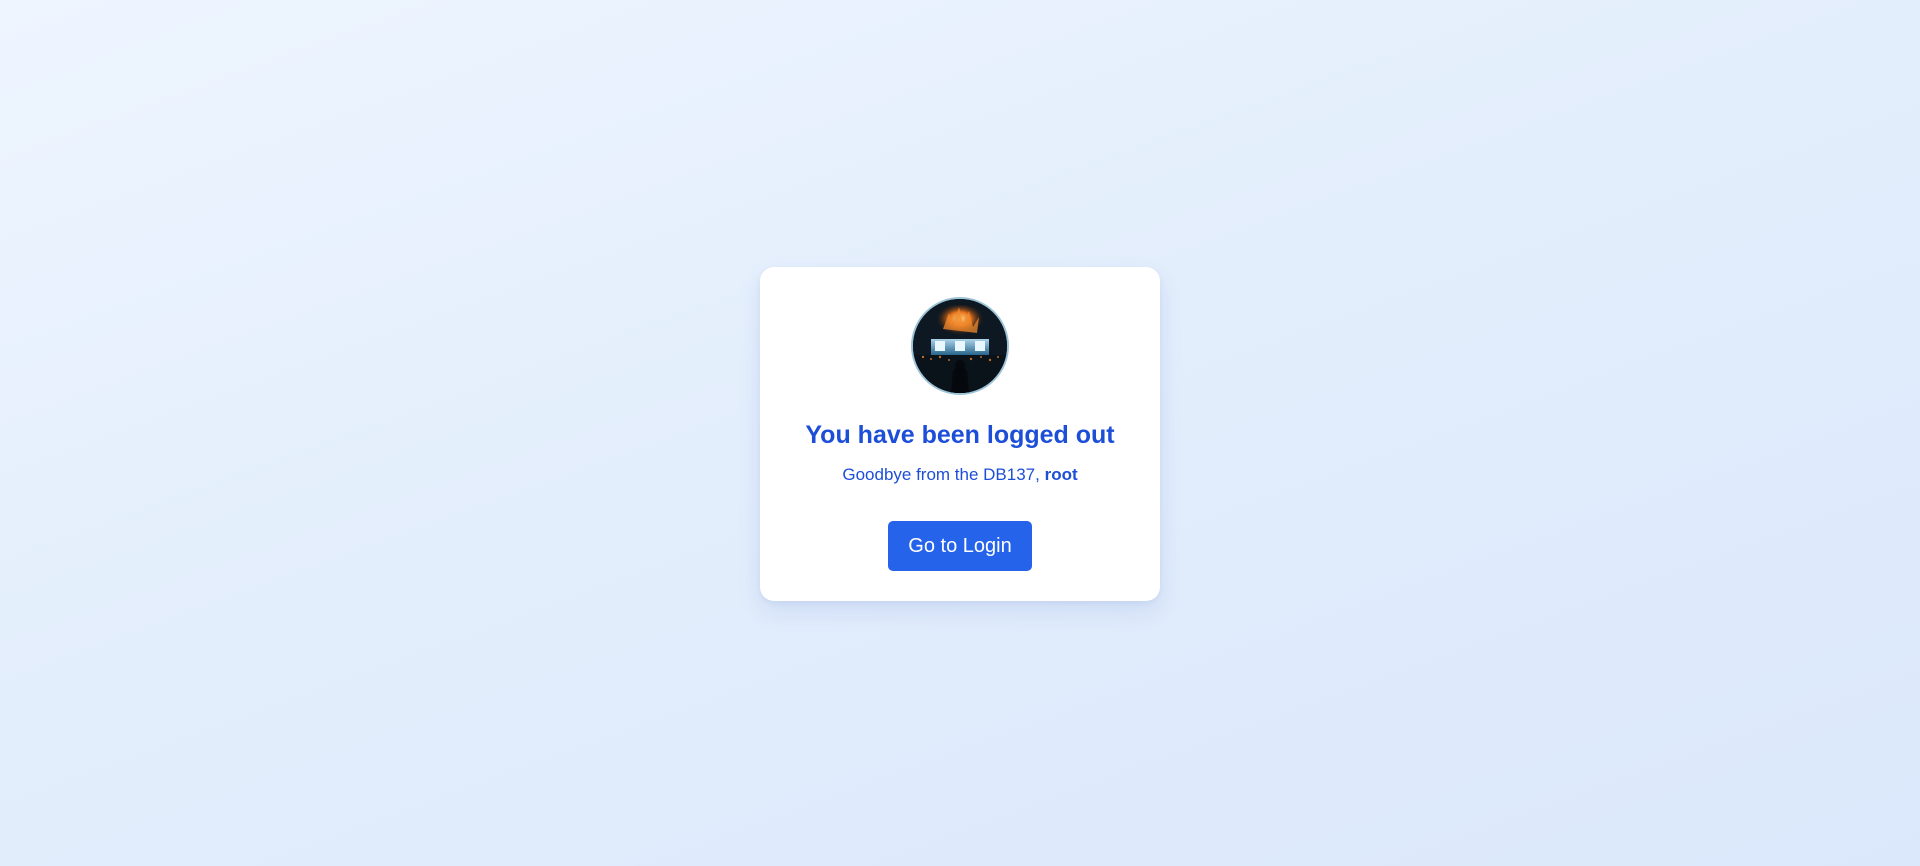  I want to click on goodbye-message: Goodbye from the DB137, root, so click(960, 475).